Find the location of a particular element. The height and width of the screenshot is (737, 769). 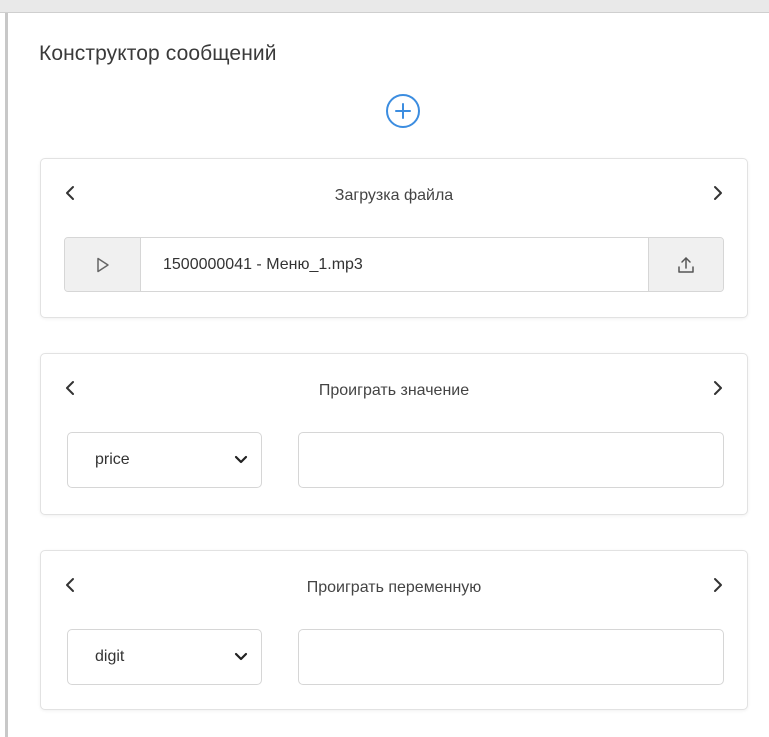

value-type-select: price is located at coordinates (164, 460).